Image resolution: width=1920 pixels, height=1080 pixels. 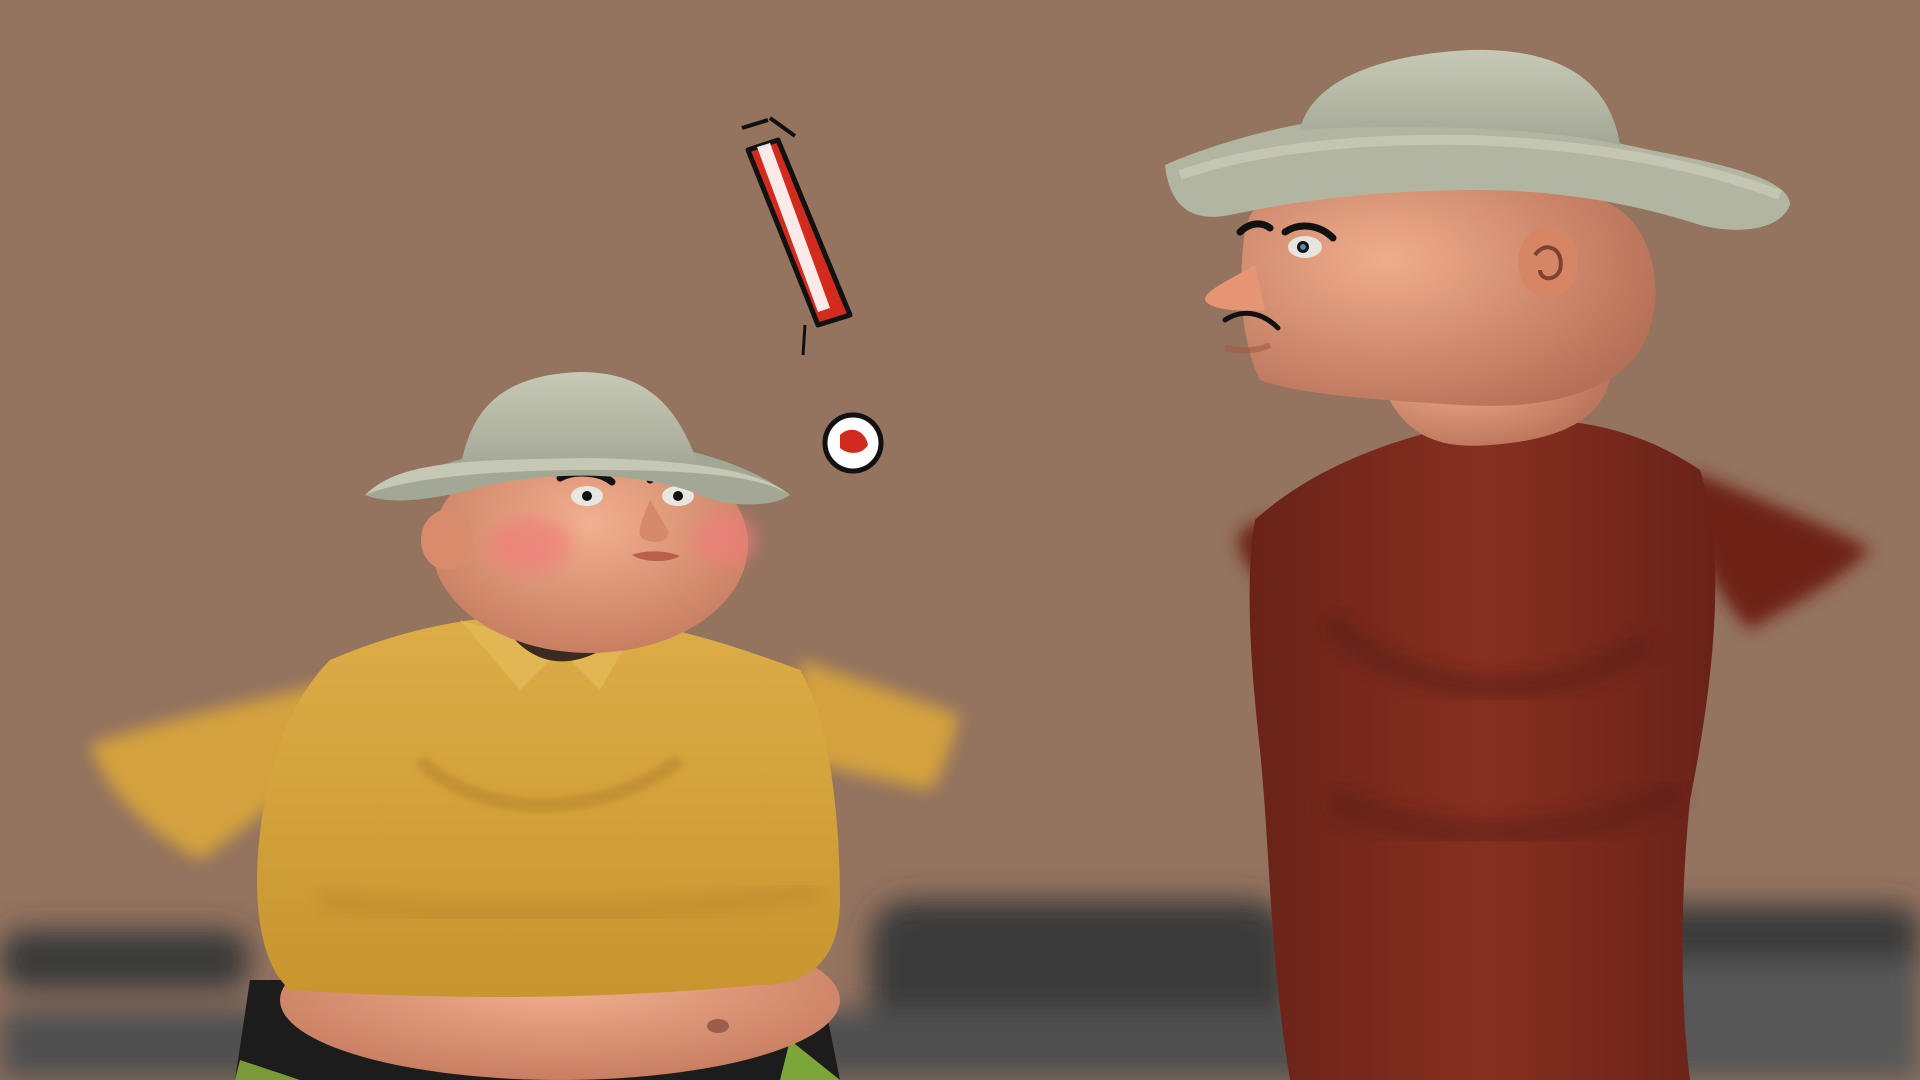 I want to click on short-man-ear, so click(x=447, y=540).